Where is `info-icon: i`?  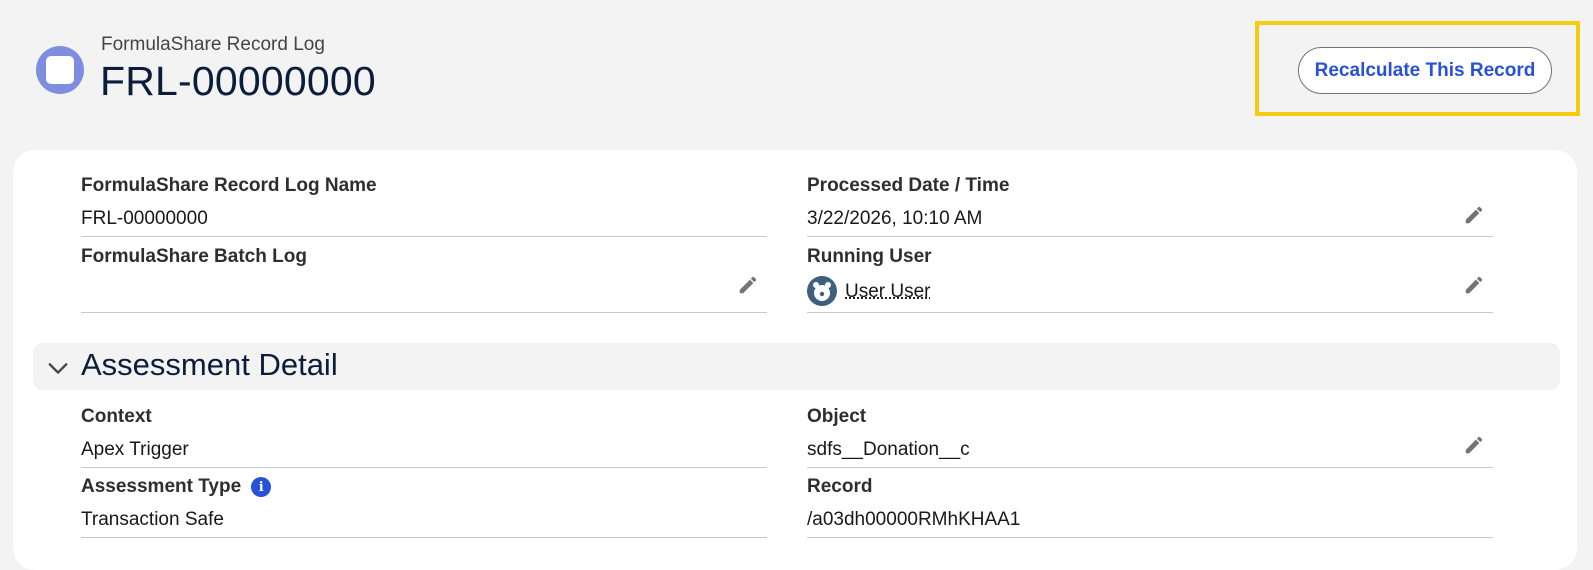
info-icon: i is located at coordinates (261, 487).